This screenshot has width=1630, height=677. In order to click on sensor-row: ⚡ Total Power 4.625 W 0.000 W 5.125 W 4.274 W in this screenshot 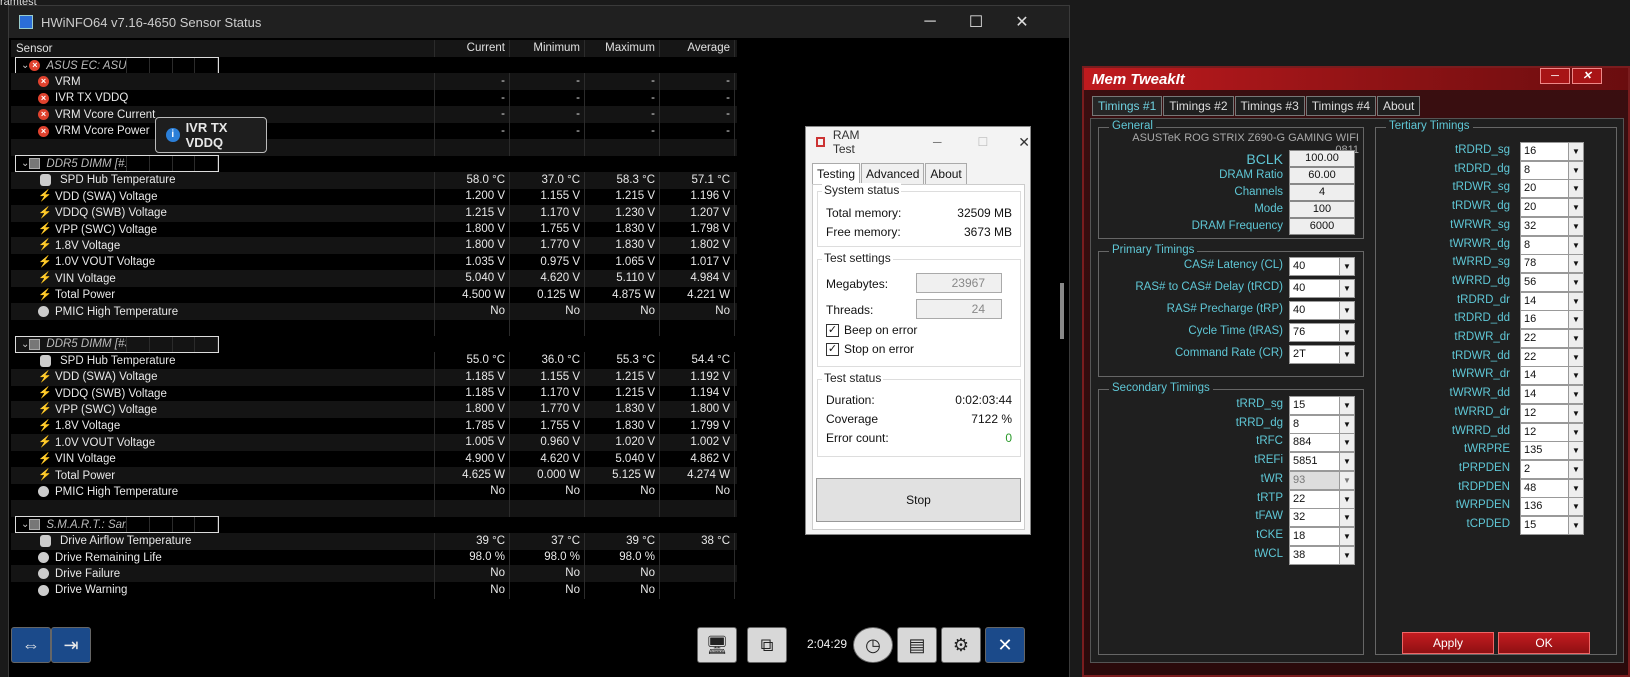, I will do `click(374, 475)`.